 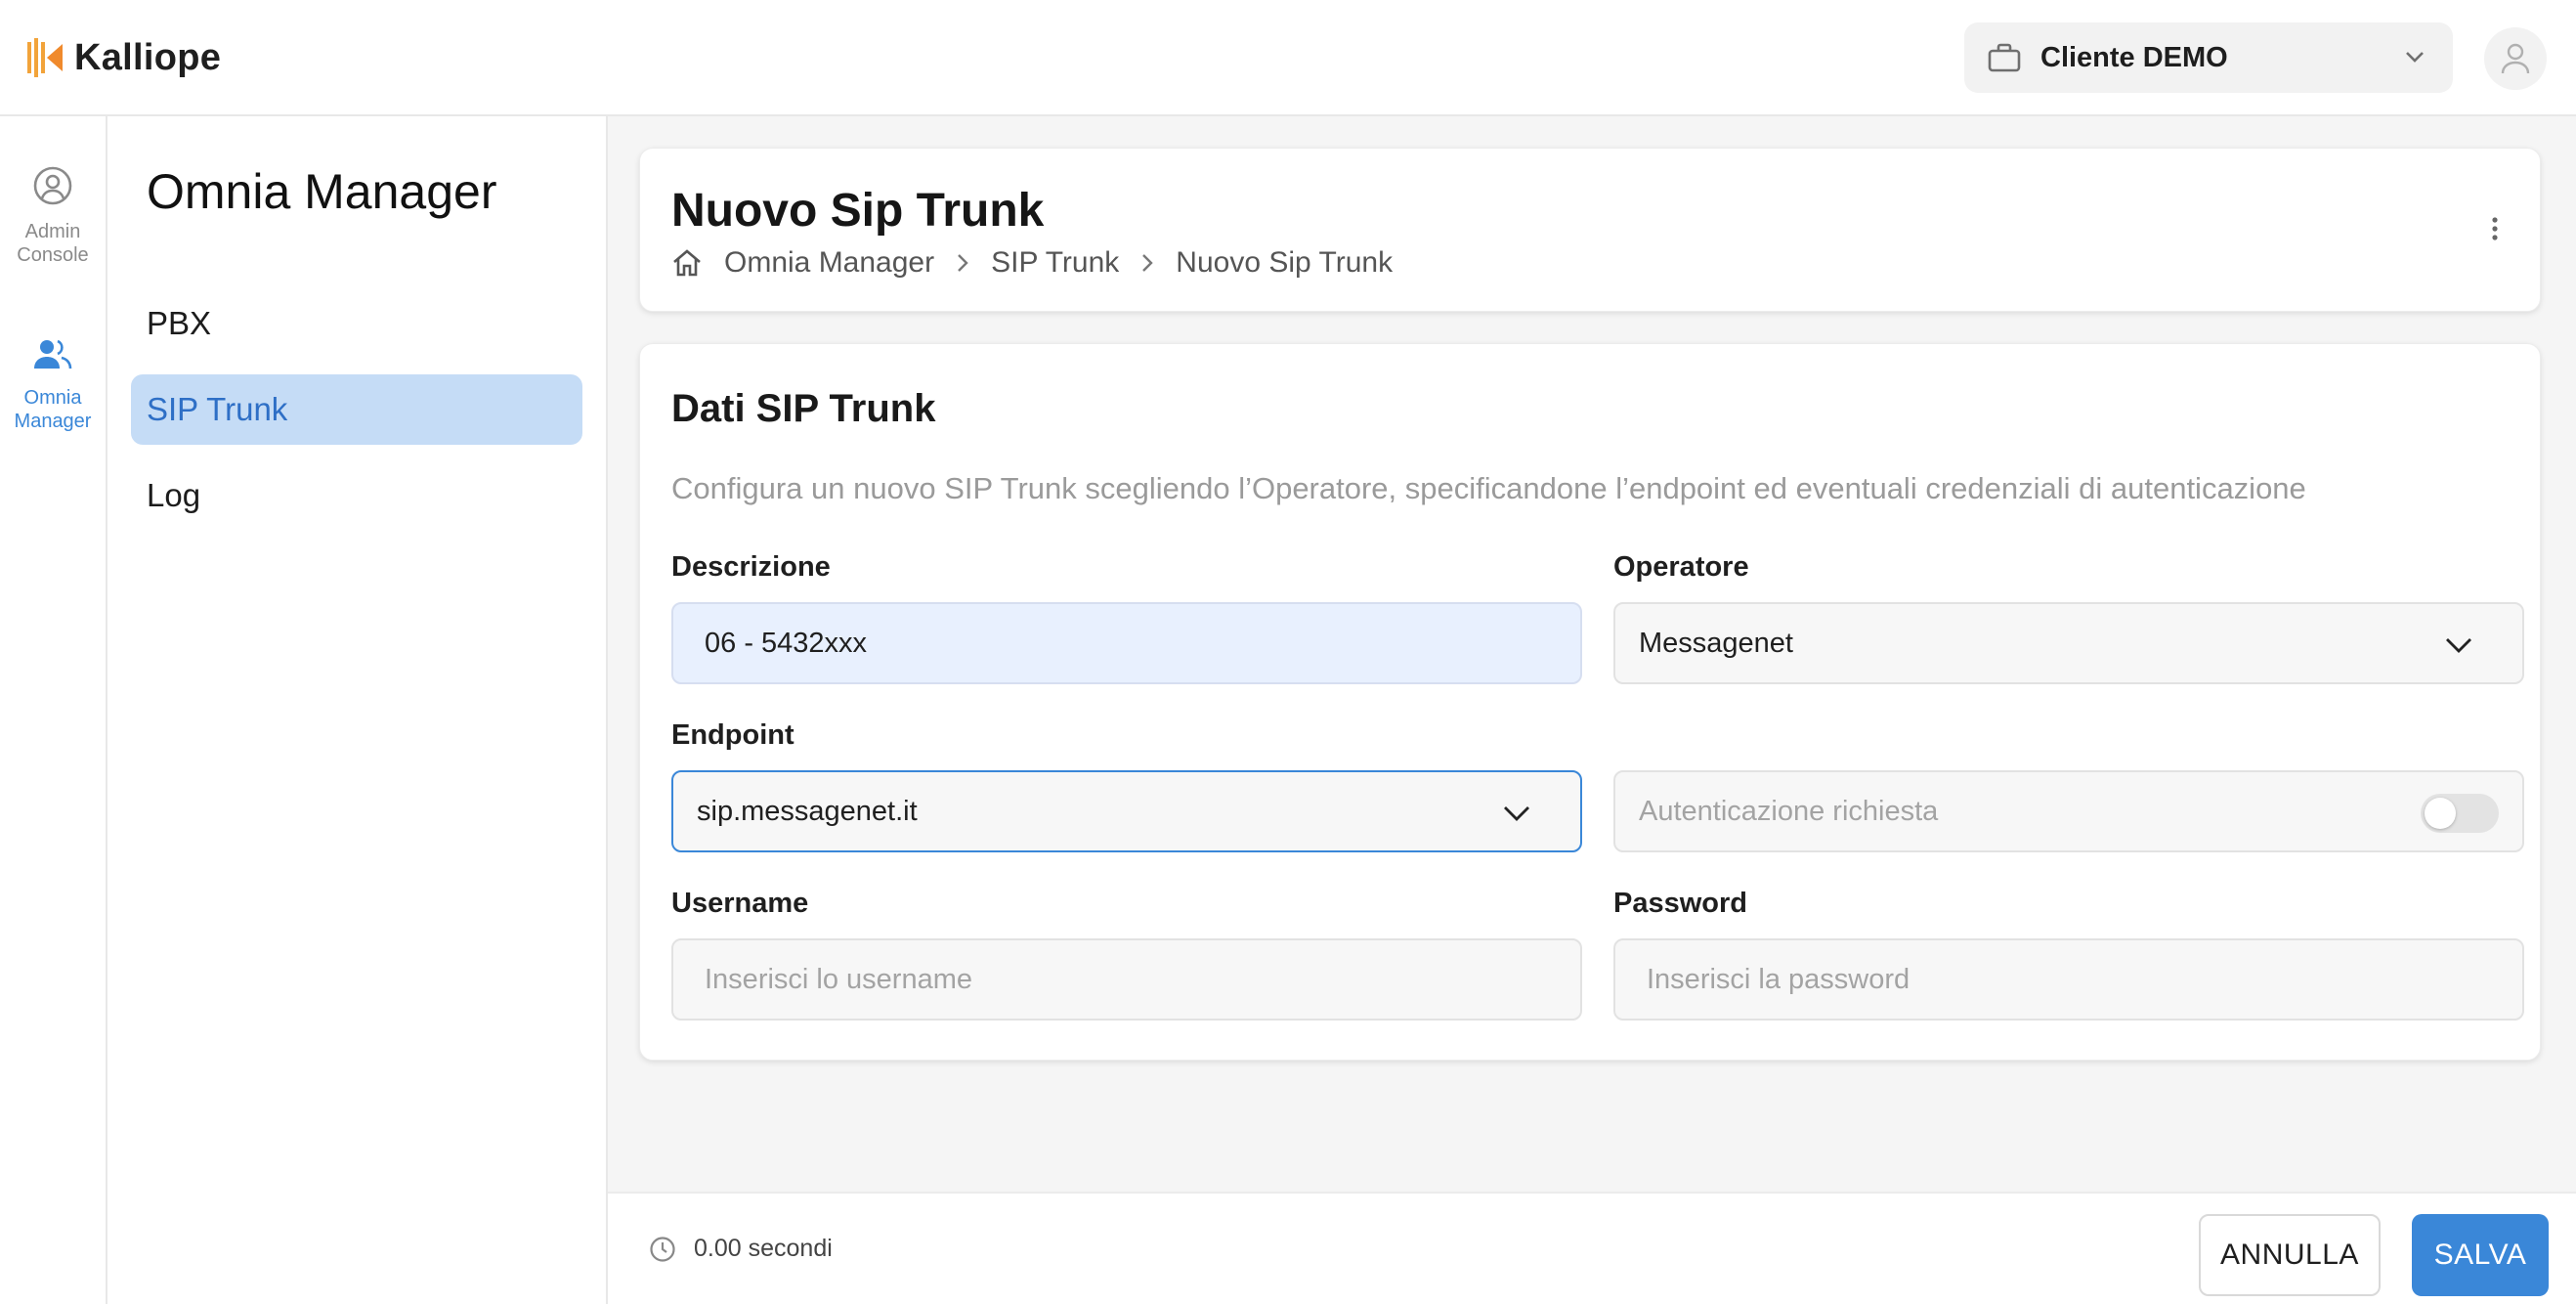 What do you see at coordinates (45, 57) in the screenshot?
I see `kalliope-logo-icon` at bounding box center [45, 57].